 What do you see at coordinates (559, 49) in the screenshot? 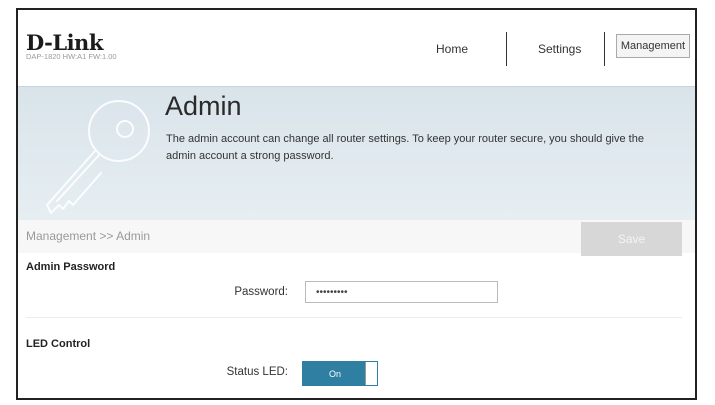
I see `nav-settings-link: Settings` at bounding box center [559, 49].